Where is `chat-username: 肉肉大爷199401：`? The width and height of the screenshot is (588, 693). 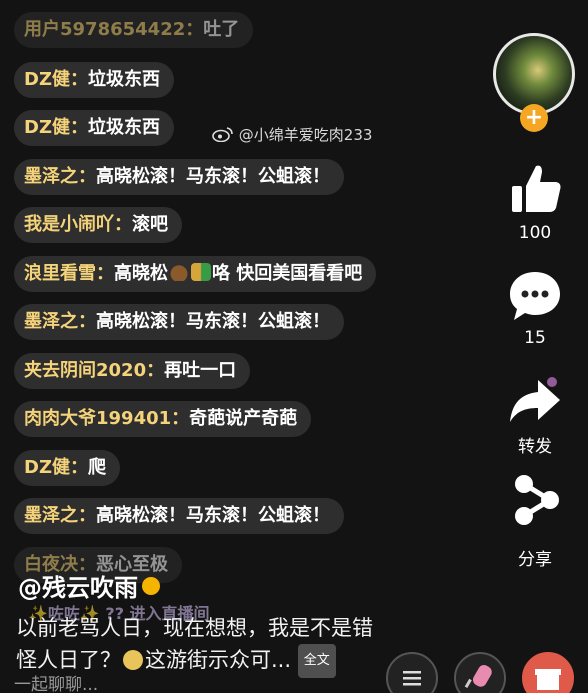
chat-username: 肉肉大爷199401： is located at coordinates (107, 418).